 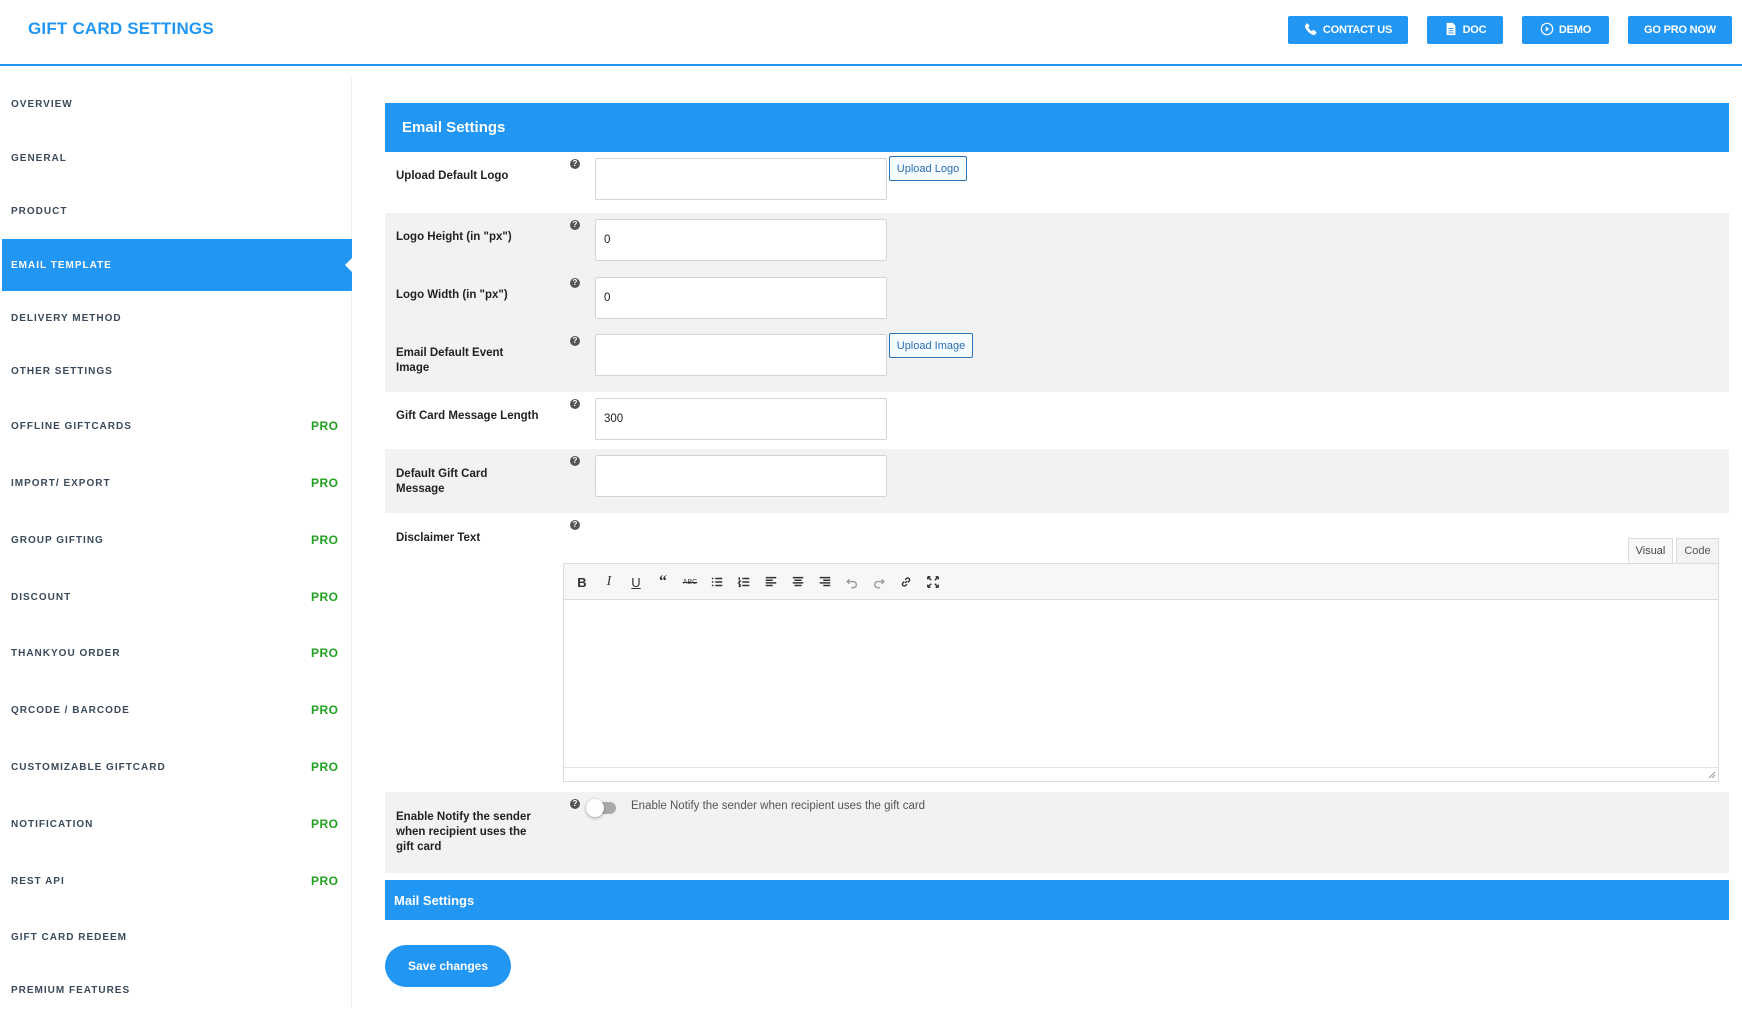 I want to click on sidebar-item-other-settings: OTHER SETTINGS, so click(x=177, y=371).